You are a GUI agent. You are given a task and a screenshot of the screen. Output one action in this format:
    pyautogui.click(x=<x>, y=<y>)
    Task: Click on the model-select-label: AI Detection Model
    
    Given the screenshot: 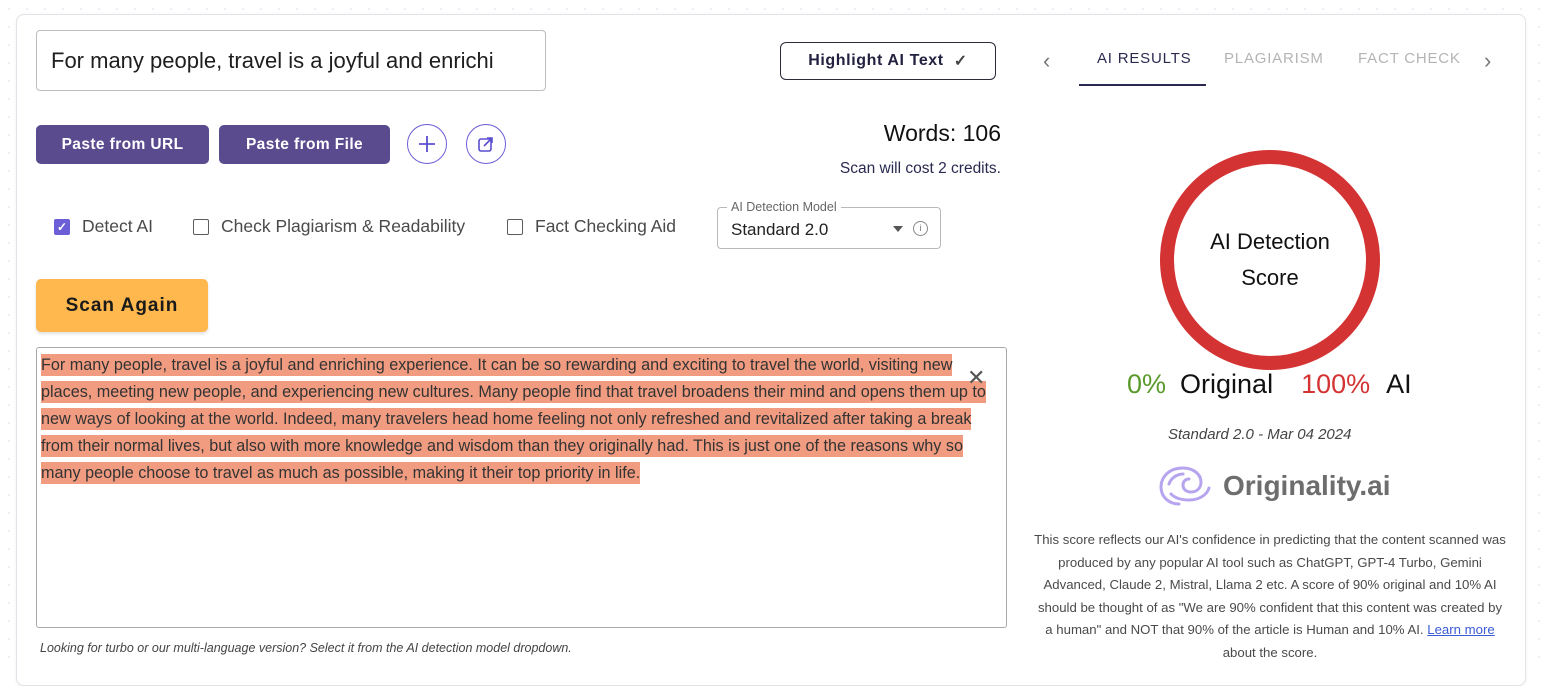 What is the action you would take?
    pyautogui.click(x=784, y=207)
    